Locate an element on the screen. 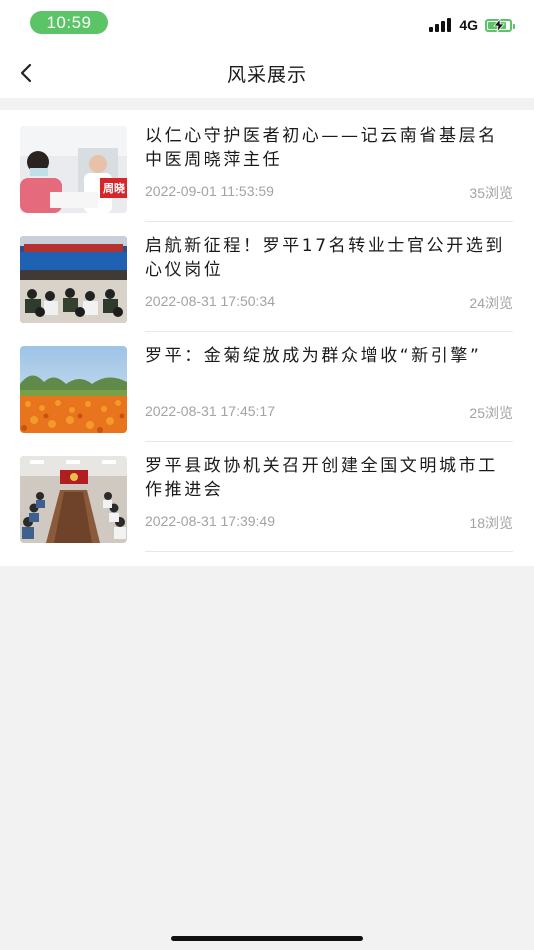 The height and width of the screenshot is (950, 534). article-title: 罗平：金菊绽放成为群众增收“新引擎” is located at coordinates (313, 356).